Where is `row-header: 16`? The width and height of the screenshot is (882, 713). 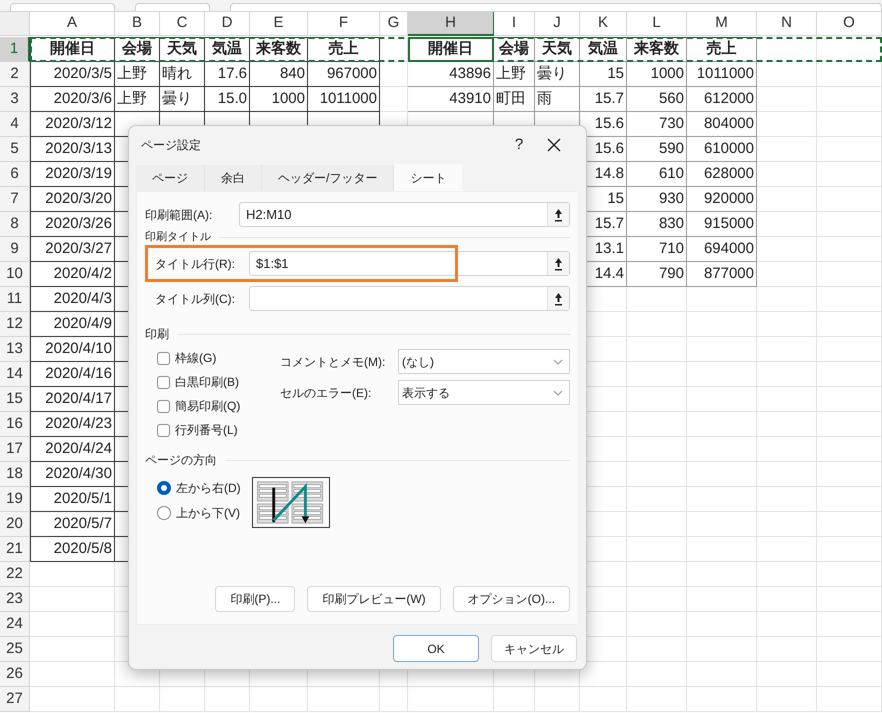 row-header: 16 is located at coordinates (15, 424).